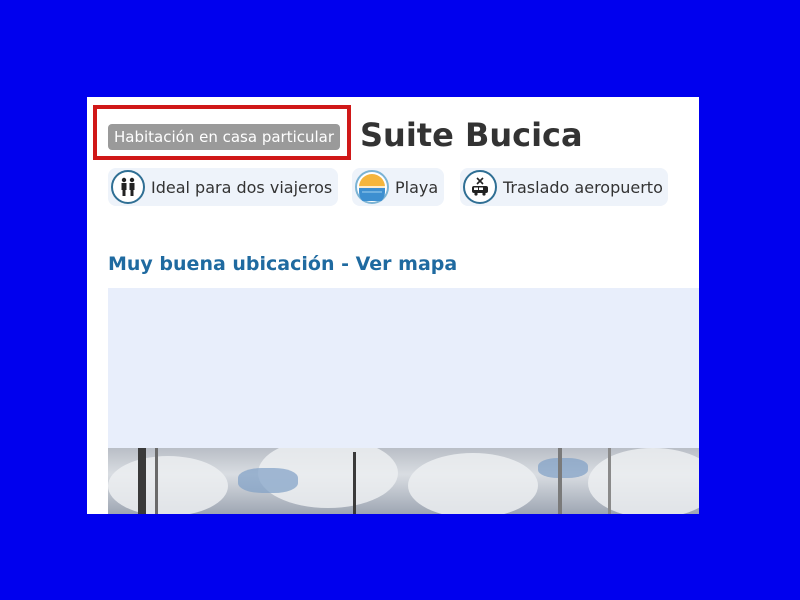 Image resolution: width=800 pixels, height=600 pixels. What do you see at coordinates (282, 264) in the screenshot?
I see `view-map-link: Muy buena ubicación - Ver mapa` at bounding box center [282, 264].